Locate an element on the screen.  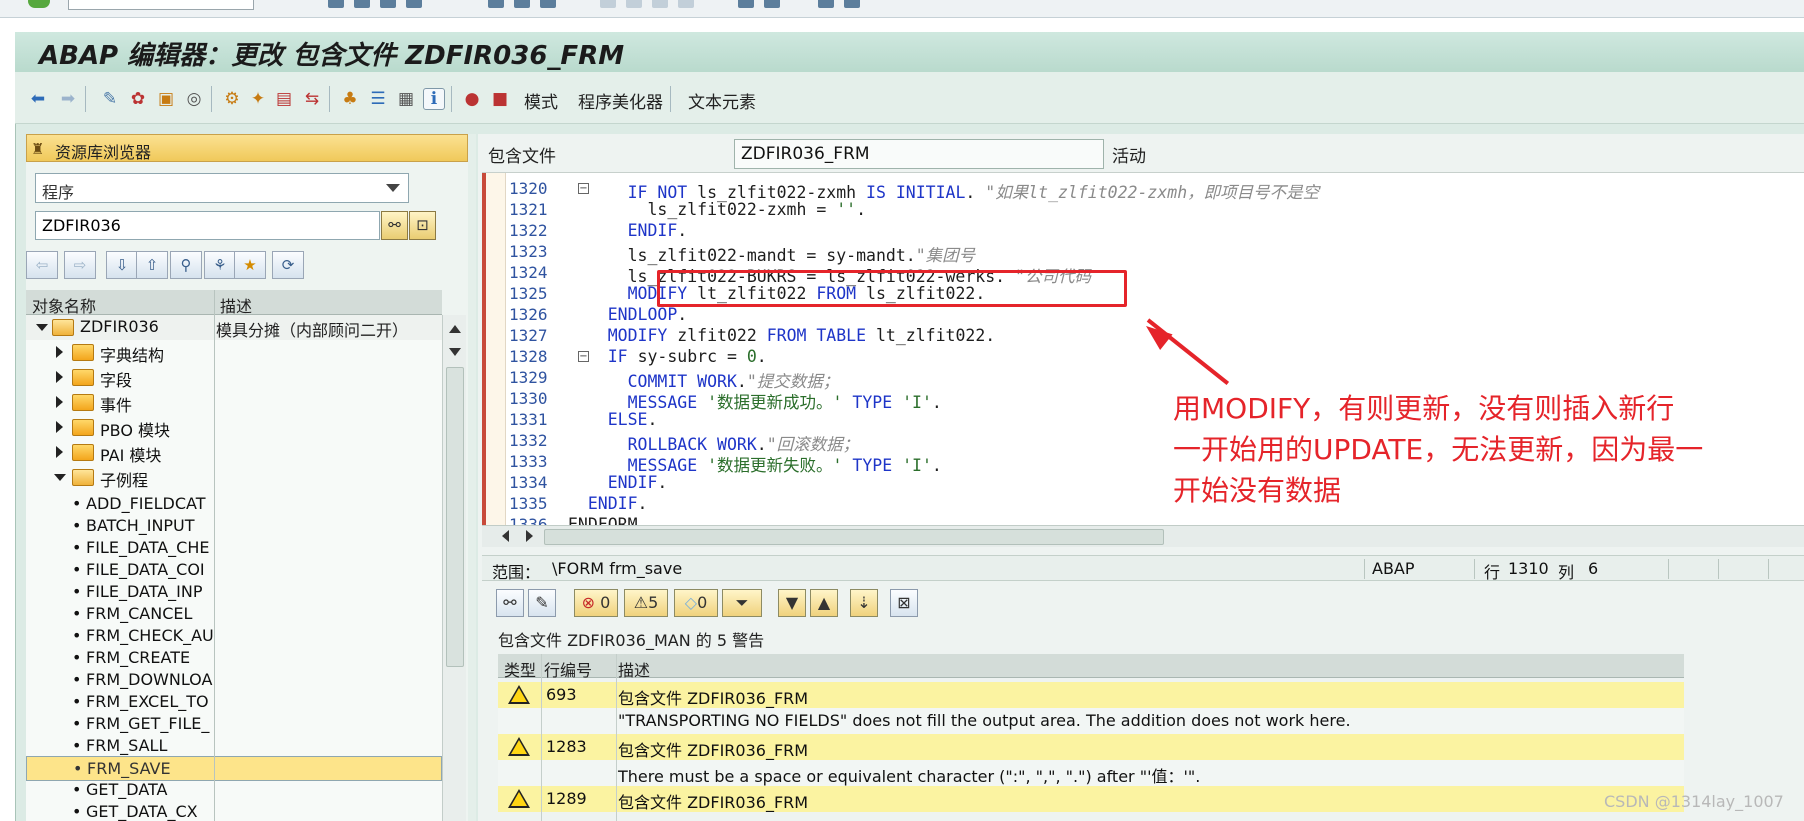
help-icon is located at coordinates (826, 4).